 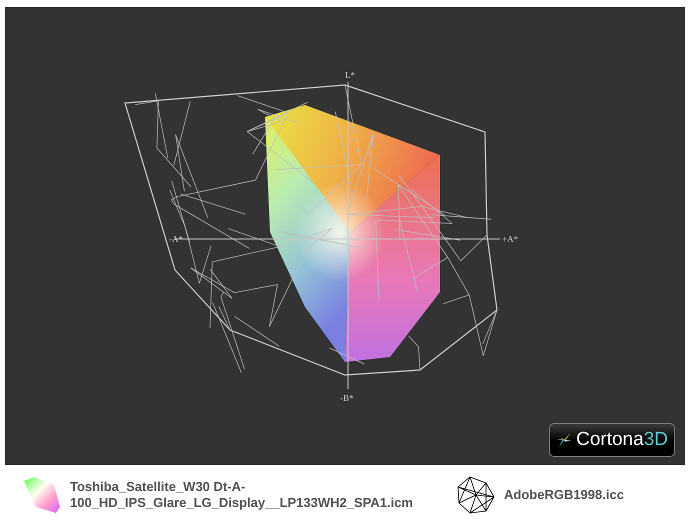 I want to click on legend-label: AdobeRGB1998.icc, so click(x=564, y=495).